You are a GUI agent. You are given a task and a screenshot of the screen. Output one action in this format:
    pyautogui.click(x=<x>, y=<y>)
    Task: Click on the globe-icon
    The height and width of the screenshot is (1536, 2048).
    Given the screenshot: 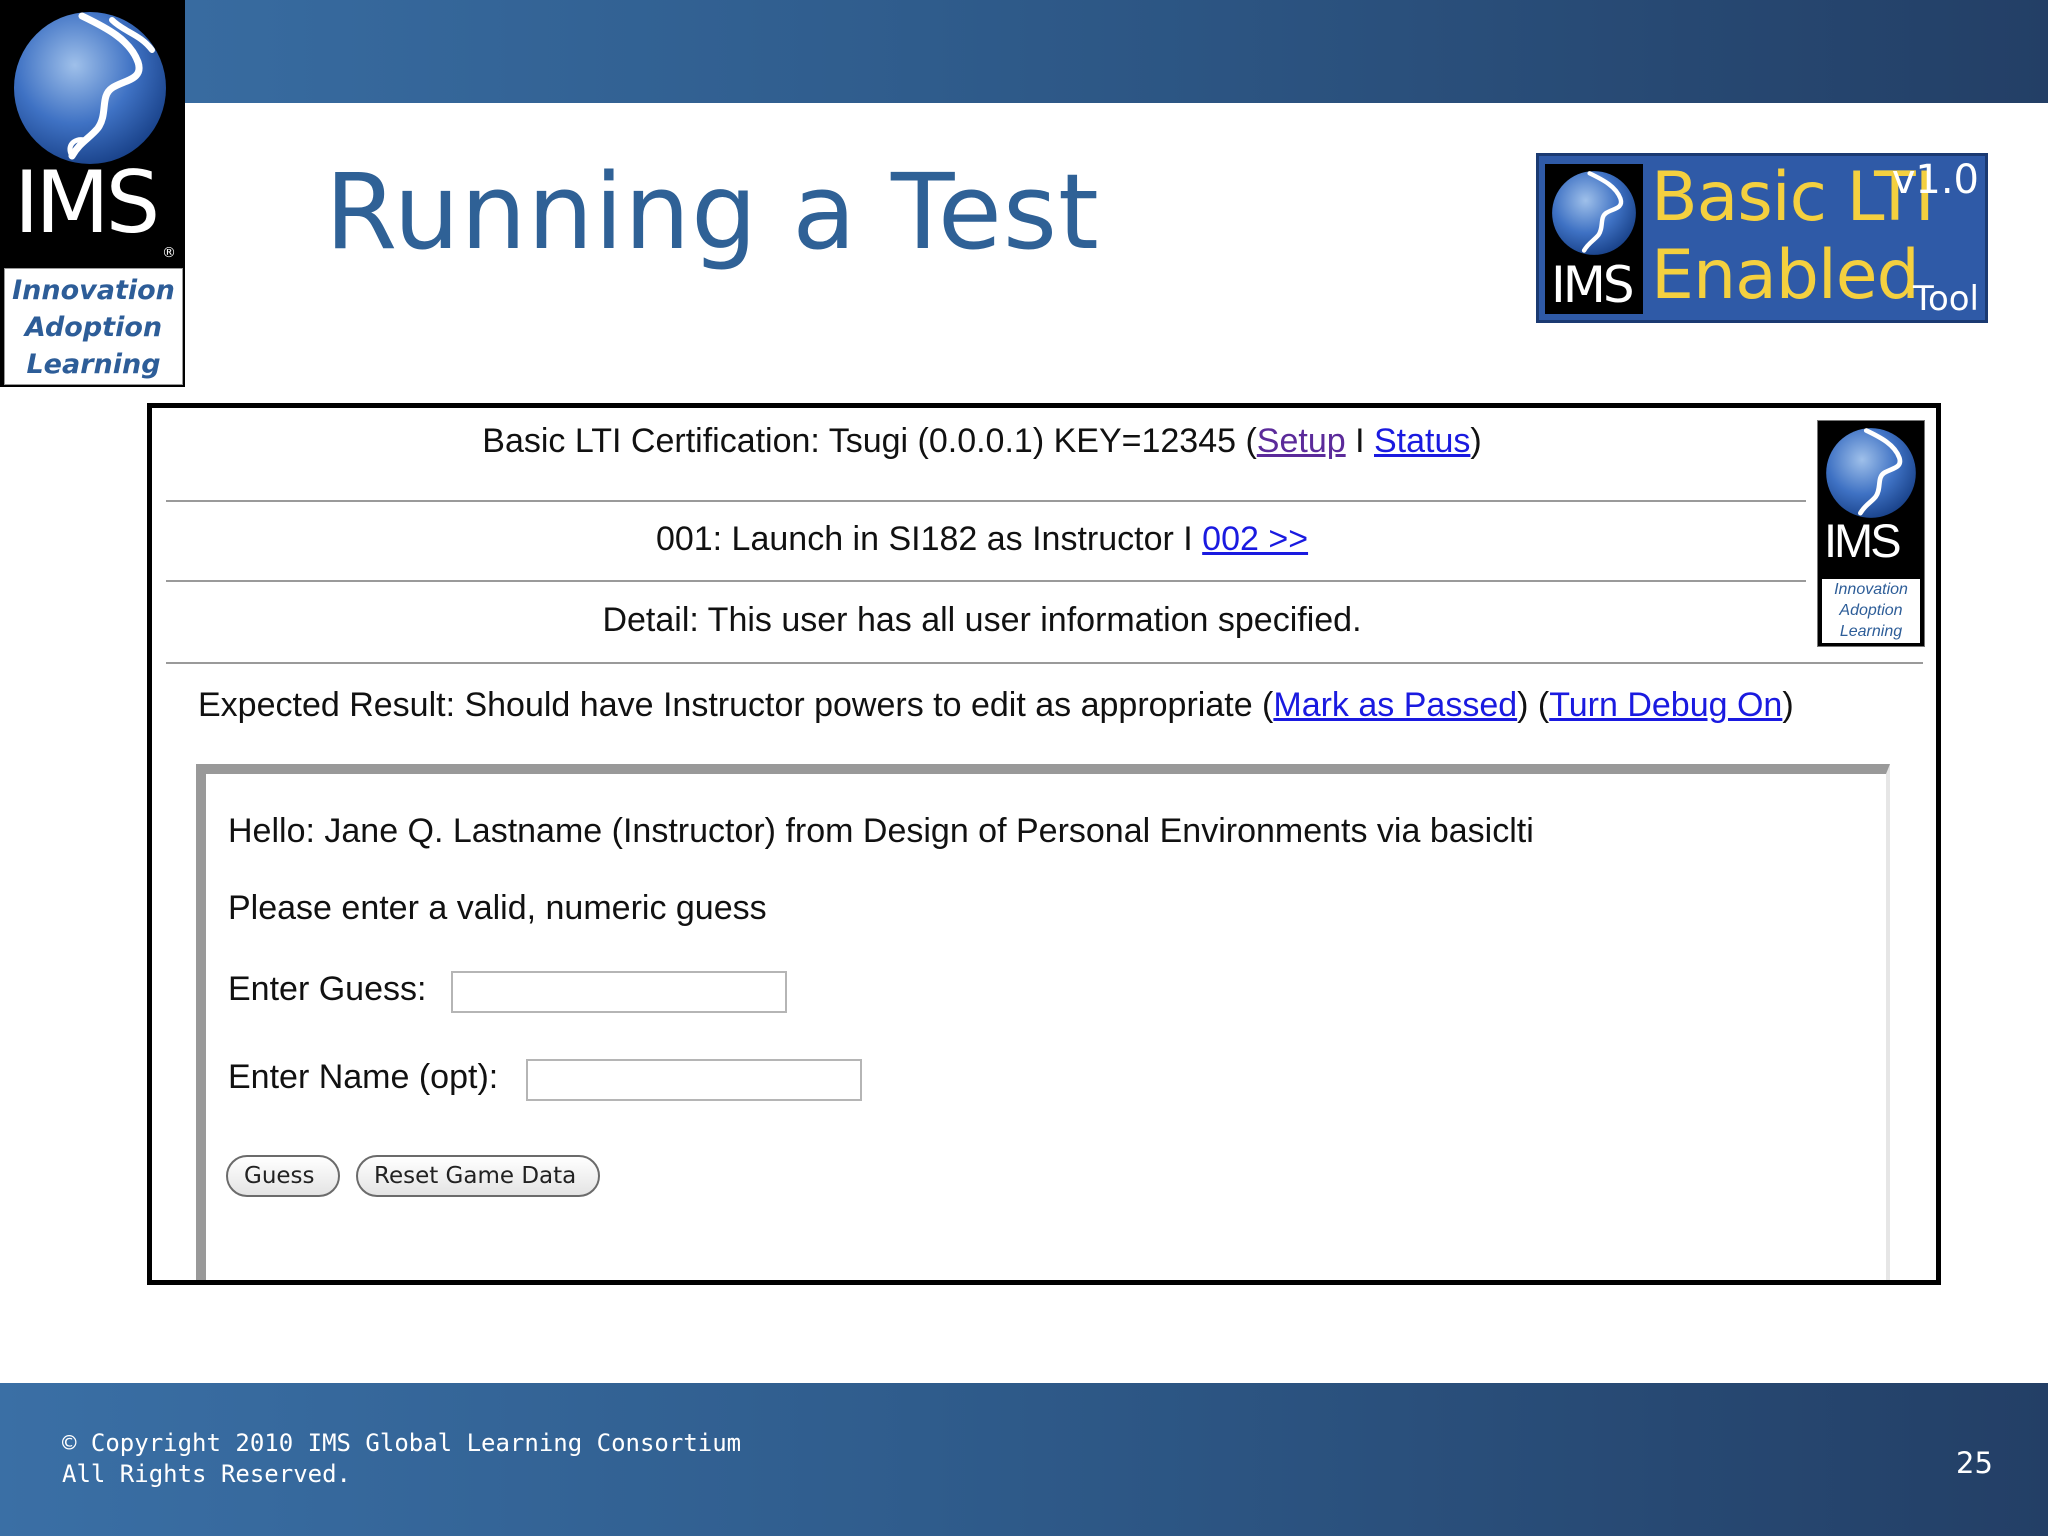 What is the action you would take?
    pyautogui.click(x=90, y=90)
    